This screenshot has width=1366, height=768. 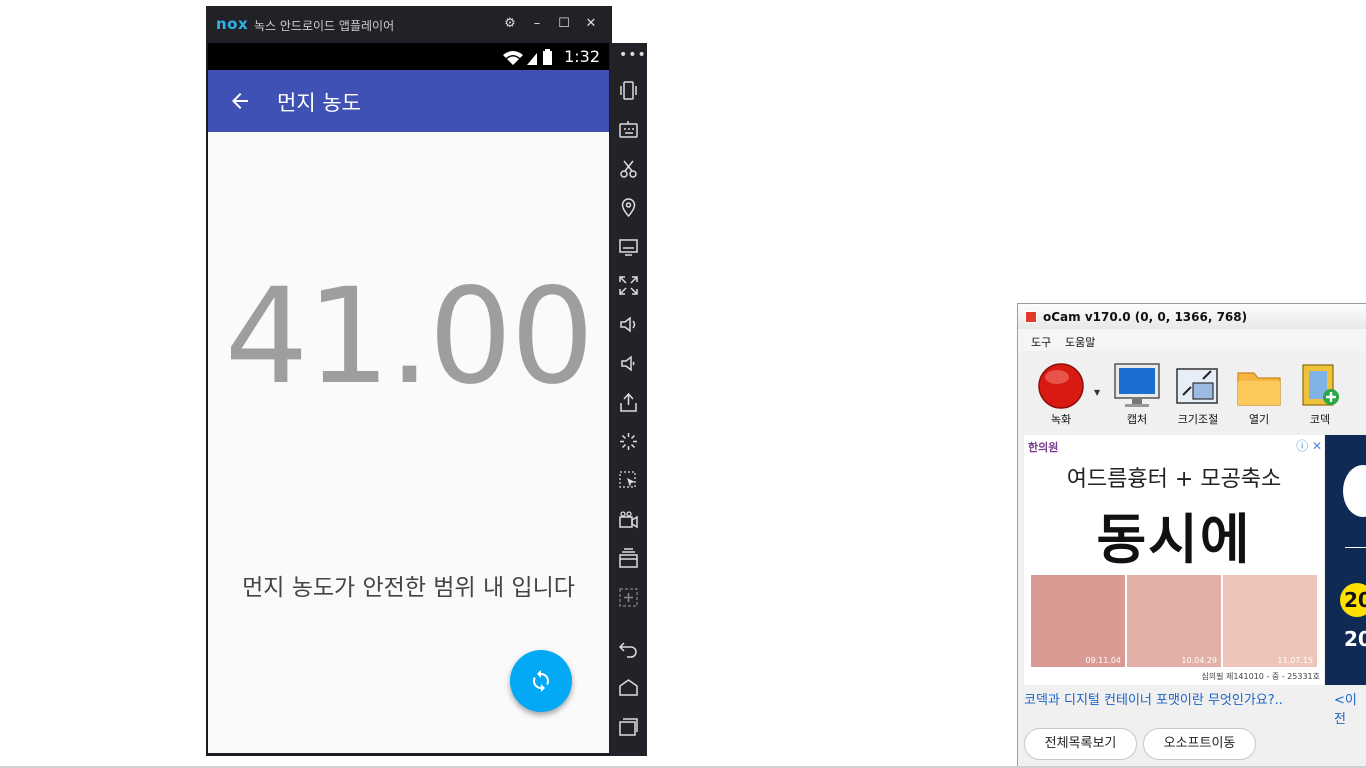 I want to click on maximize-button: ☐, so click(x=564, y=24).